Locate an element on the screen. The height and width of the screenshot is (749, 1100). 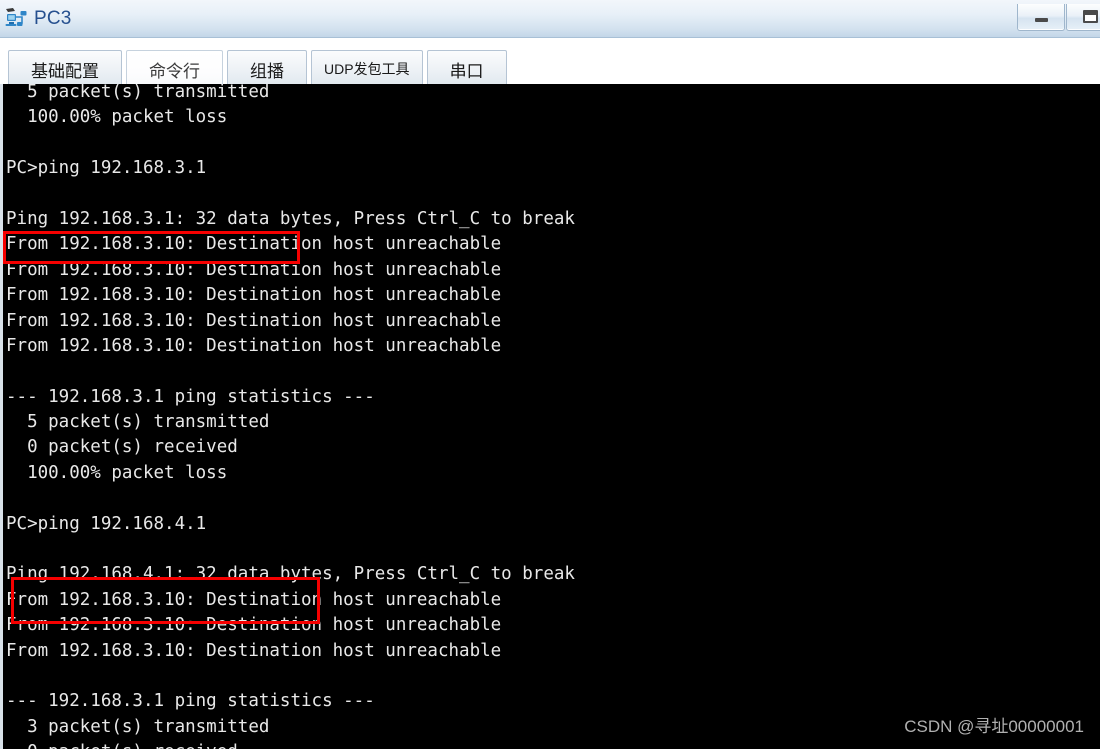
maximize-button is located at coordinates (1083, 17).